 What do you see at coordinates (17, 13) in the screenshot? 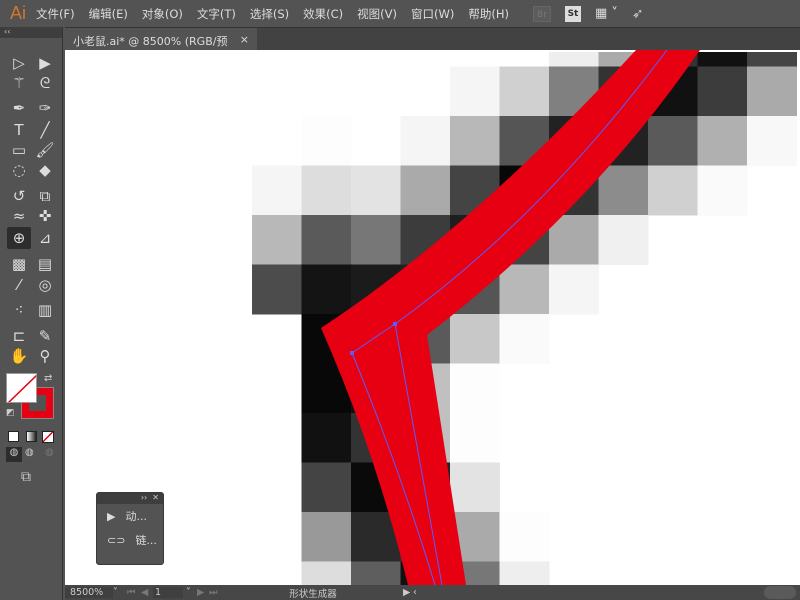
I see `app-logo: Ai` at bounding box center [17, 13].